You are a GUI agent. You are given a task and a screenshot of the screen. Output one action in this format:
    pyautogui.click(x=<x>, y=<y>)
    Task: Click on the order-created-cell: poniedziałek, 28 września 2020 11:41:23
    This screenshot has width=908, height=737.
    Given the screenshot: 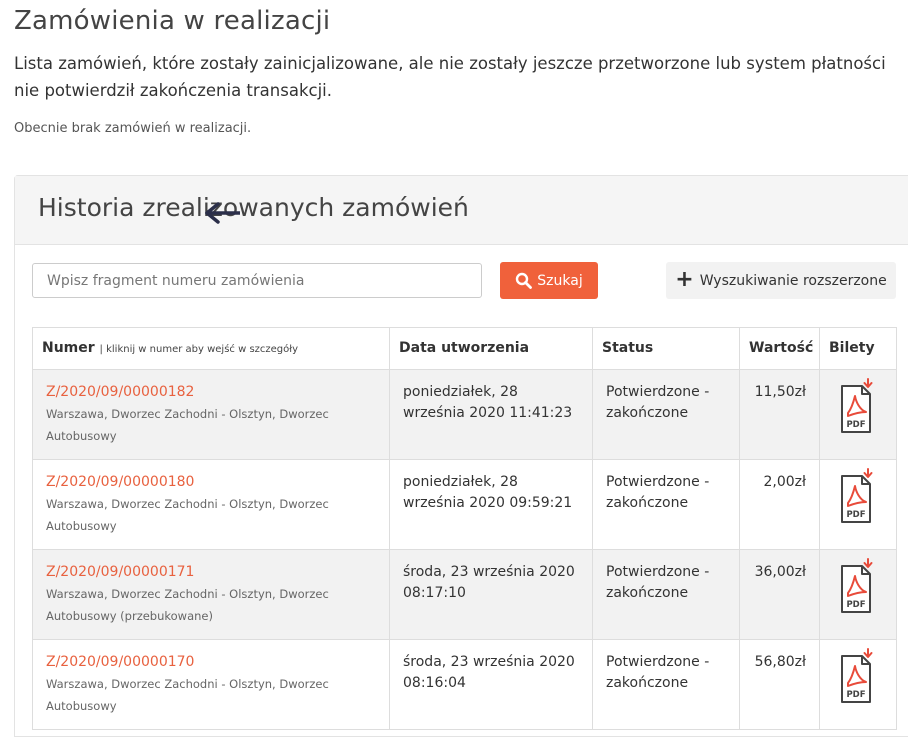 What is the action you would take?
    pyautogui.click(x=491, y=414)
    